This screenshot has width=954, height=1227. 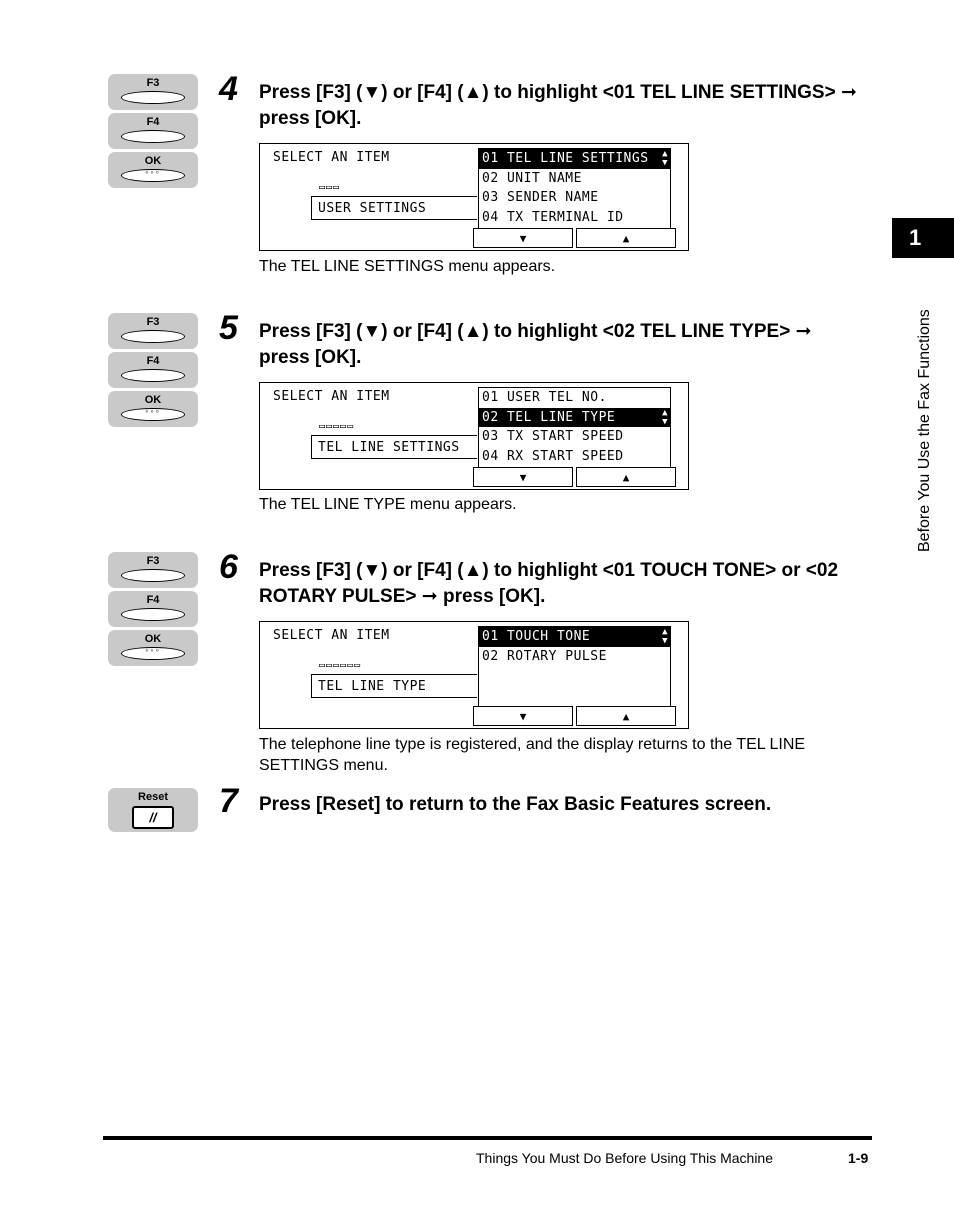 I want to click on step-7-keys: Reset //, so click(x=153, y=811).